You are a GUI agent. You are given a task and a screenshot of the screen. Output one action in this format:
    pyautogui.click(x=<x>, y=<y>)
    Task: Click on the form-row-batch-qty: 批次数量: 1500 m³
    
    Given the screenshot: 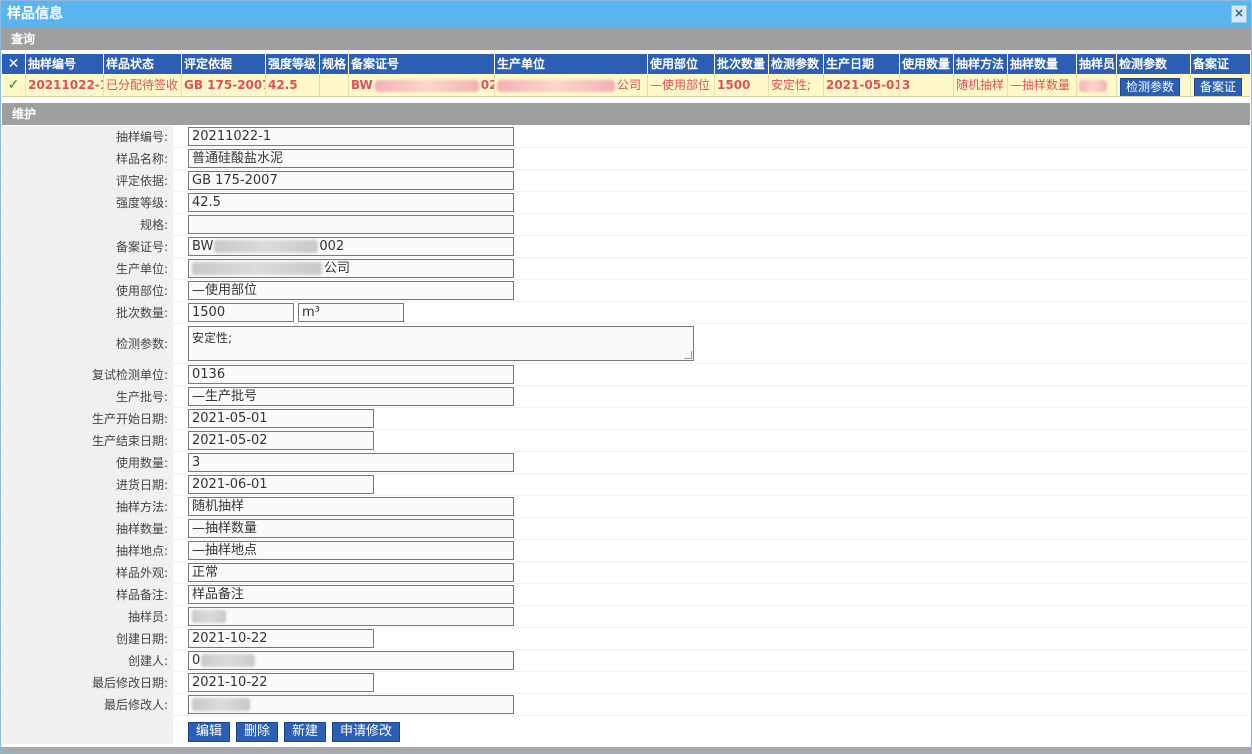 What is the action you would take?
    pyautogui.click(x=626, y=313)
    